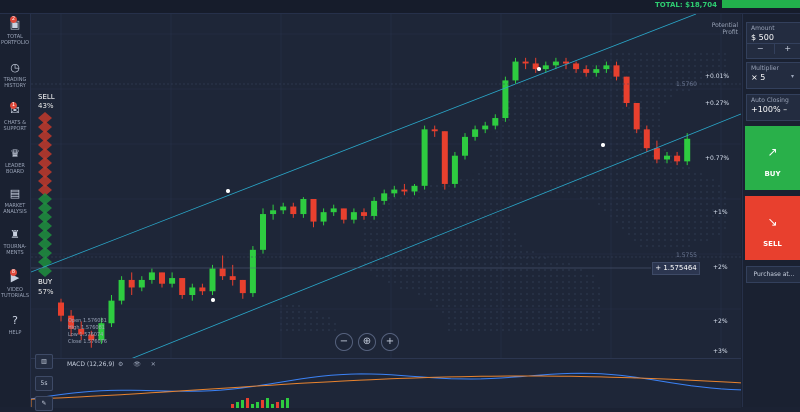 This screenshot has height=412, width=800. Describe the element at coordinates (15, 32) in the screenshot. I see `sidebar-item-total-portfolio: ▣2TOTAL PORTFOLIO` at that location.